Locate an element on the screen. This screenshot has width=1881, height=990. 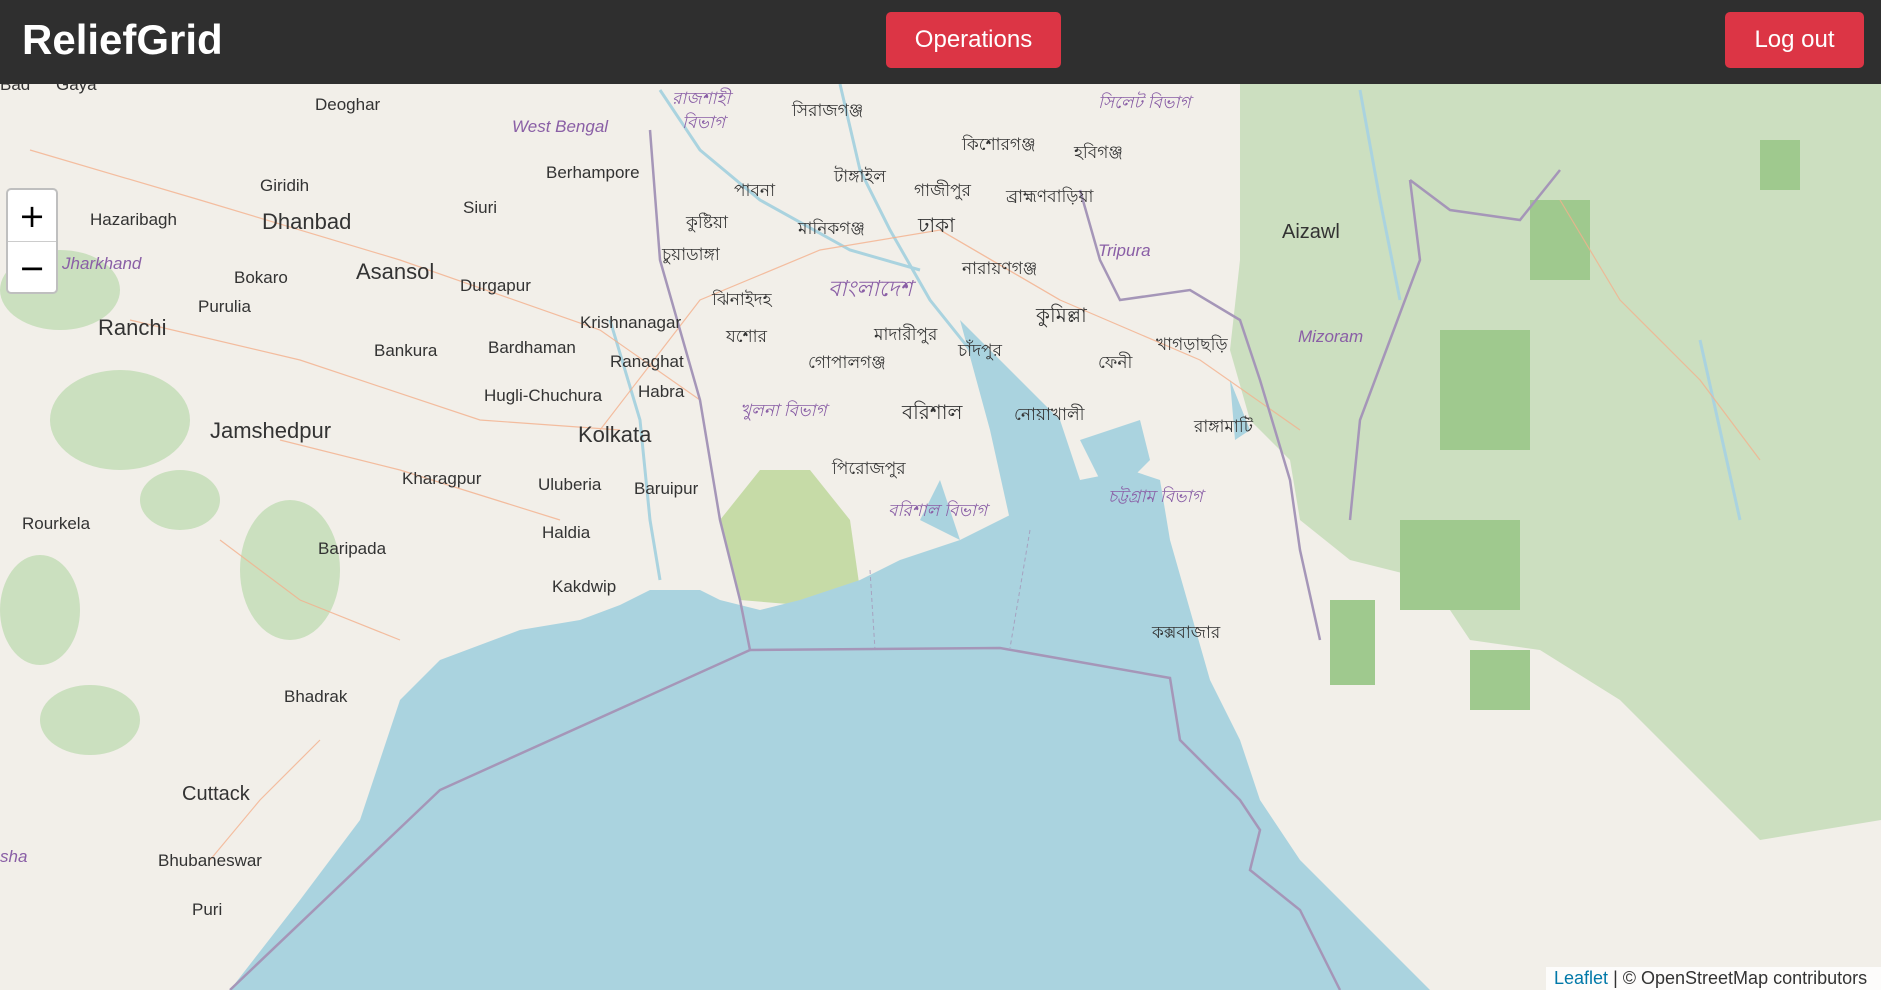
place-label: খুলনা বিভাগ is located at coordinates (785, 410).